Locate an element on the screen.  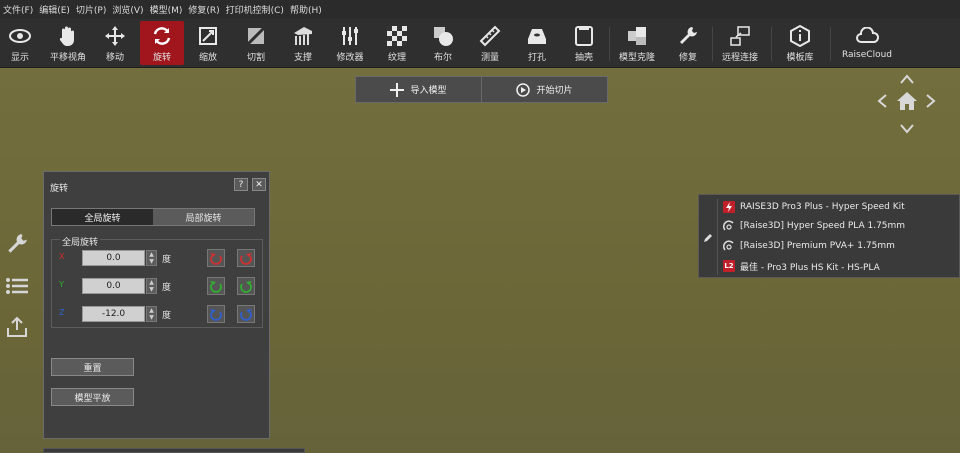
cut-label: 切割 is located at coordinates (255, 58).